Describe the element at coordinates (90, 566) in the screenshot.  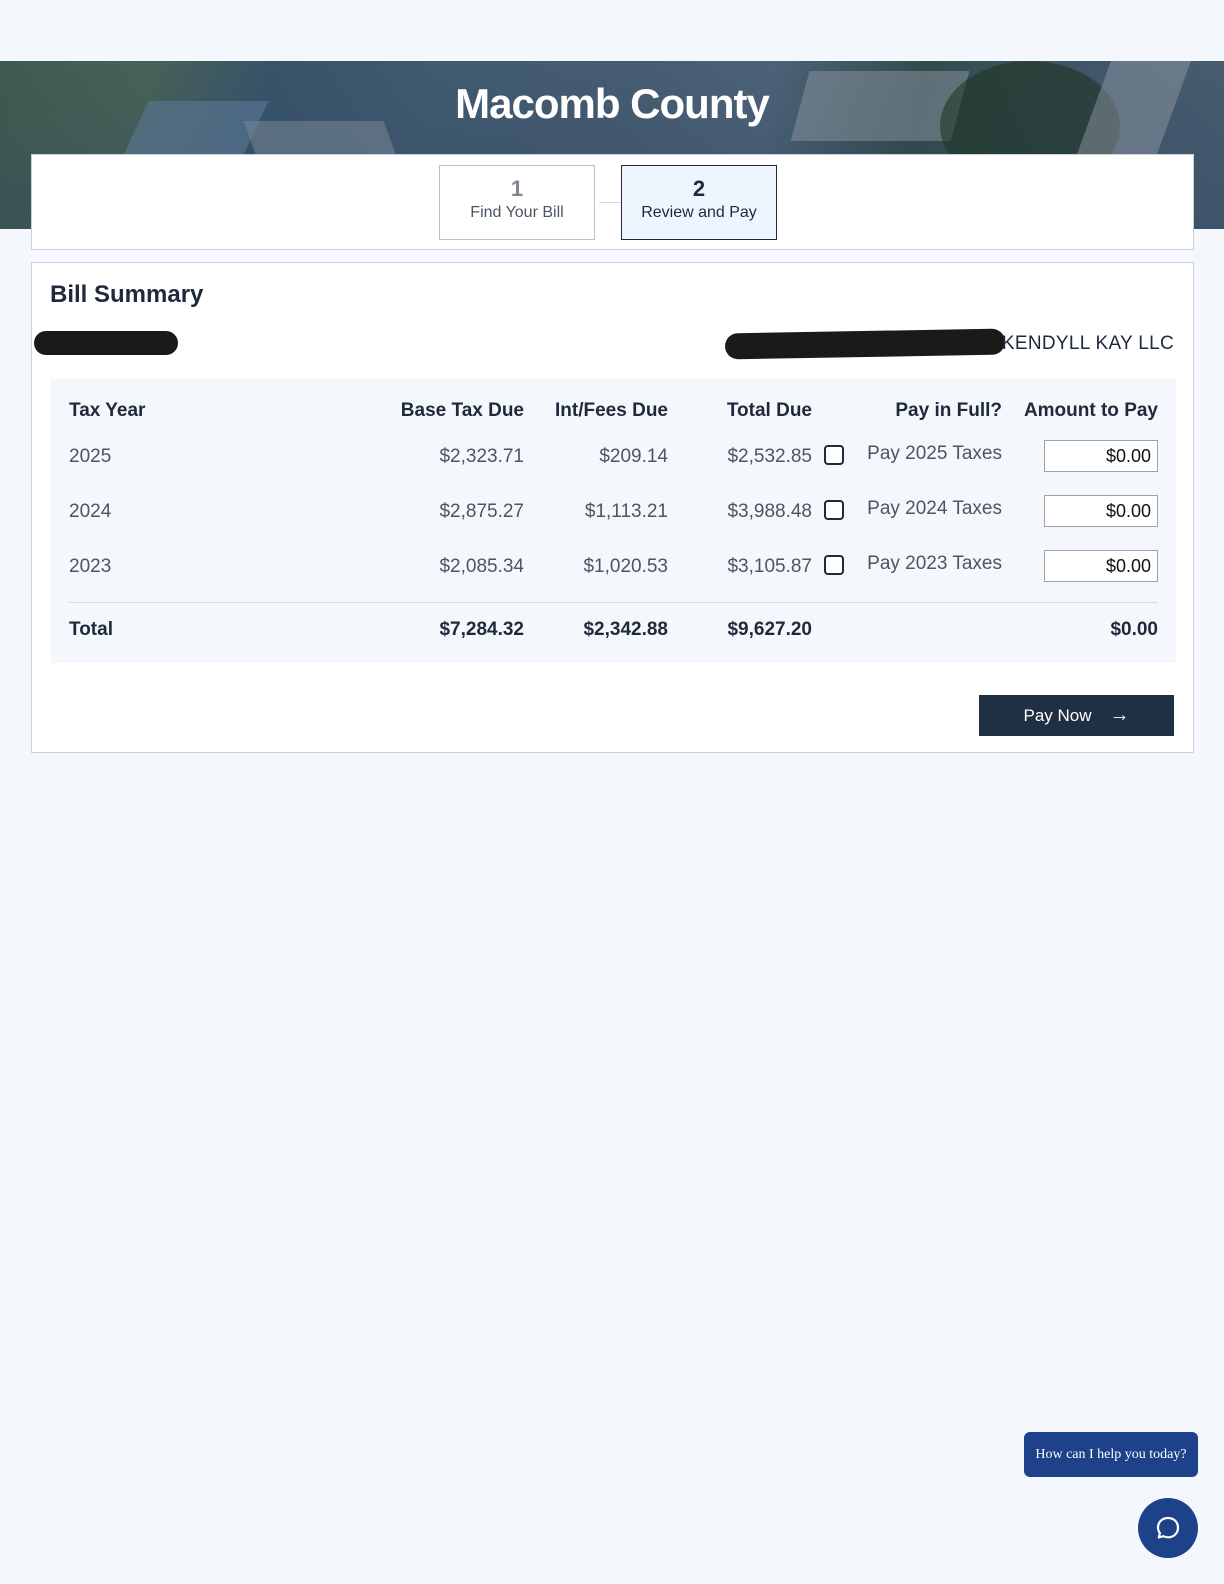
I see `row-tax-year: 2023` at that location.